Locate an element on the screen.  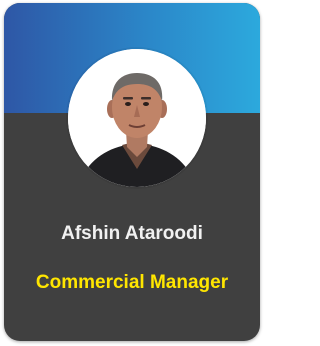
person-name: Afshin Ataroodi is located at coordinates (132, 233).